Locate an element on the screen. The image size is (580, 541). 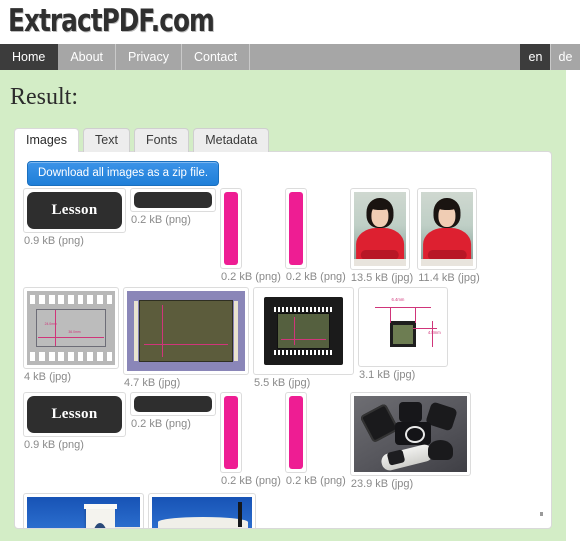
language-de: de is located at coordinates (565, 57).